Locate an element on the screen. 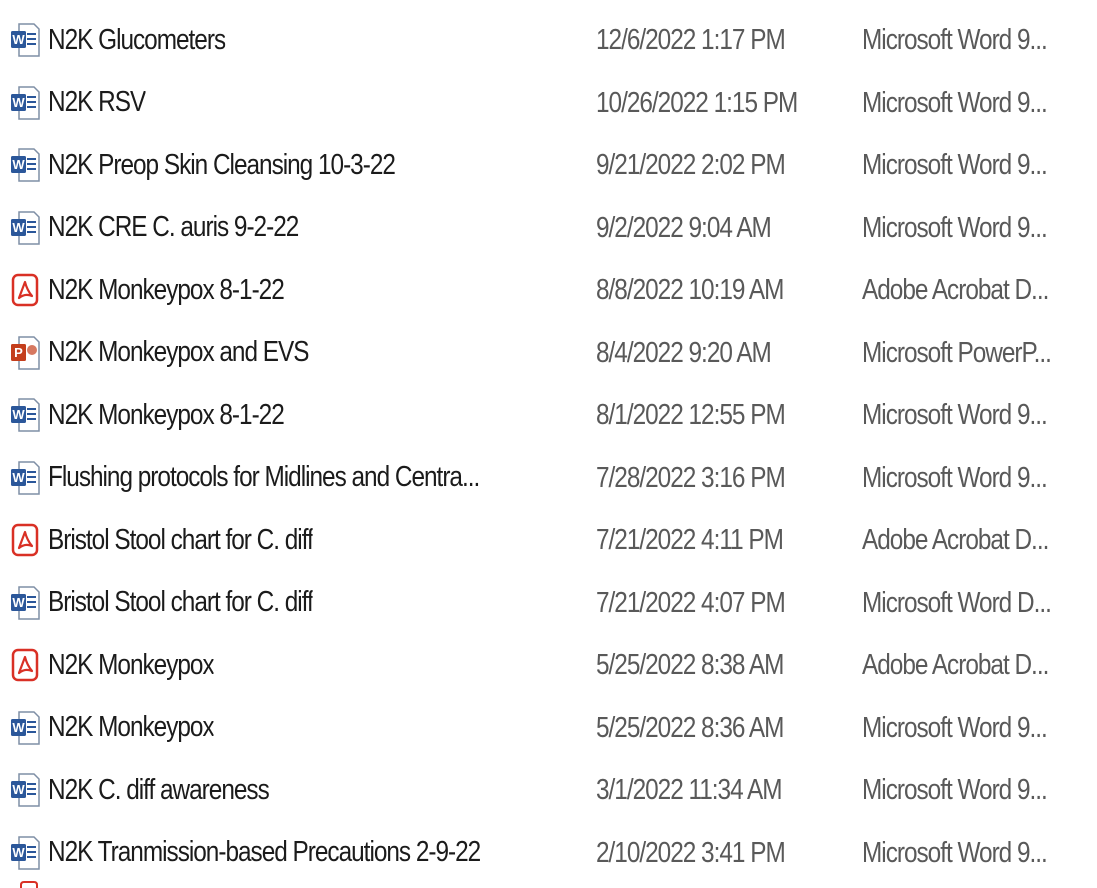 The image size is (1097, 888). file-name-cell: W N2K Preop Skin Cleansing 10-3-22 is located at coordinates (295, 165).